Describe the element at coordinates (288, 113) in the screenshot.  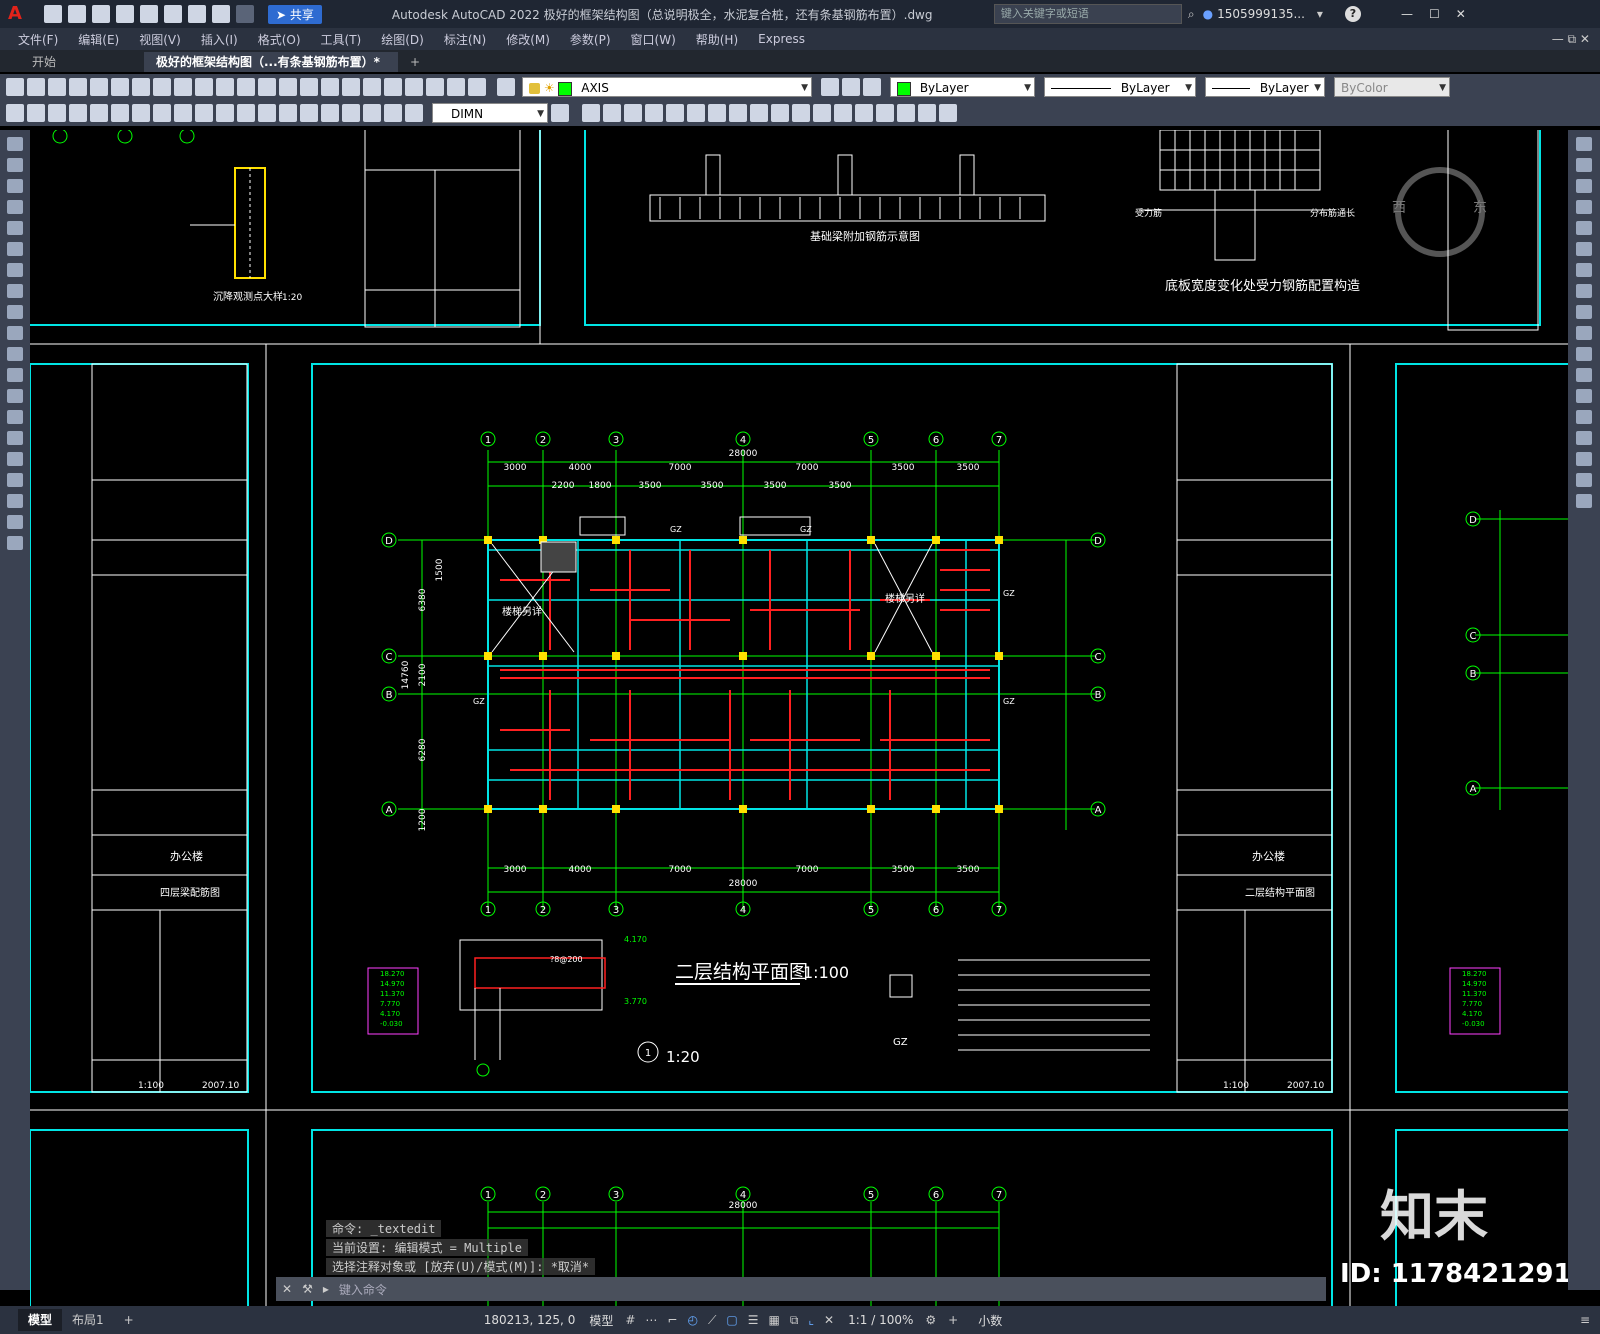
I see `tolerance-icon` at that location.